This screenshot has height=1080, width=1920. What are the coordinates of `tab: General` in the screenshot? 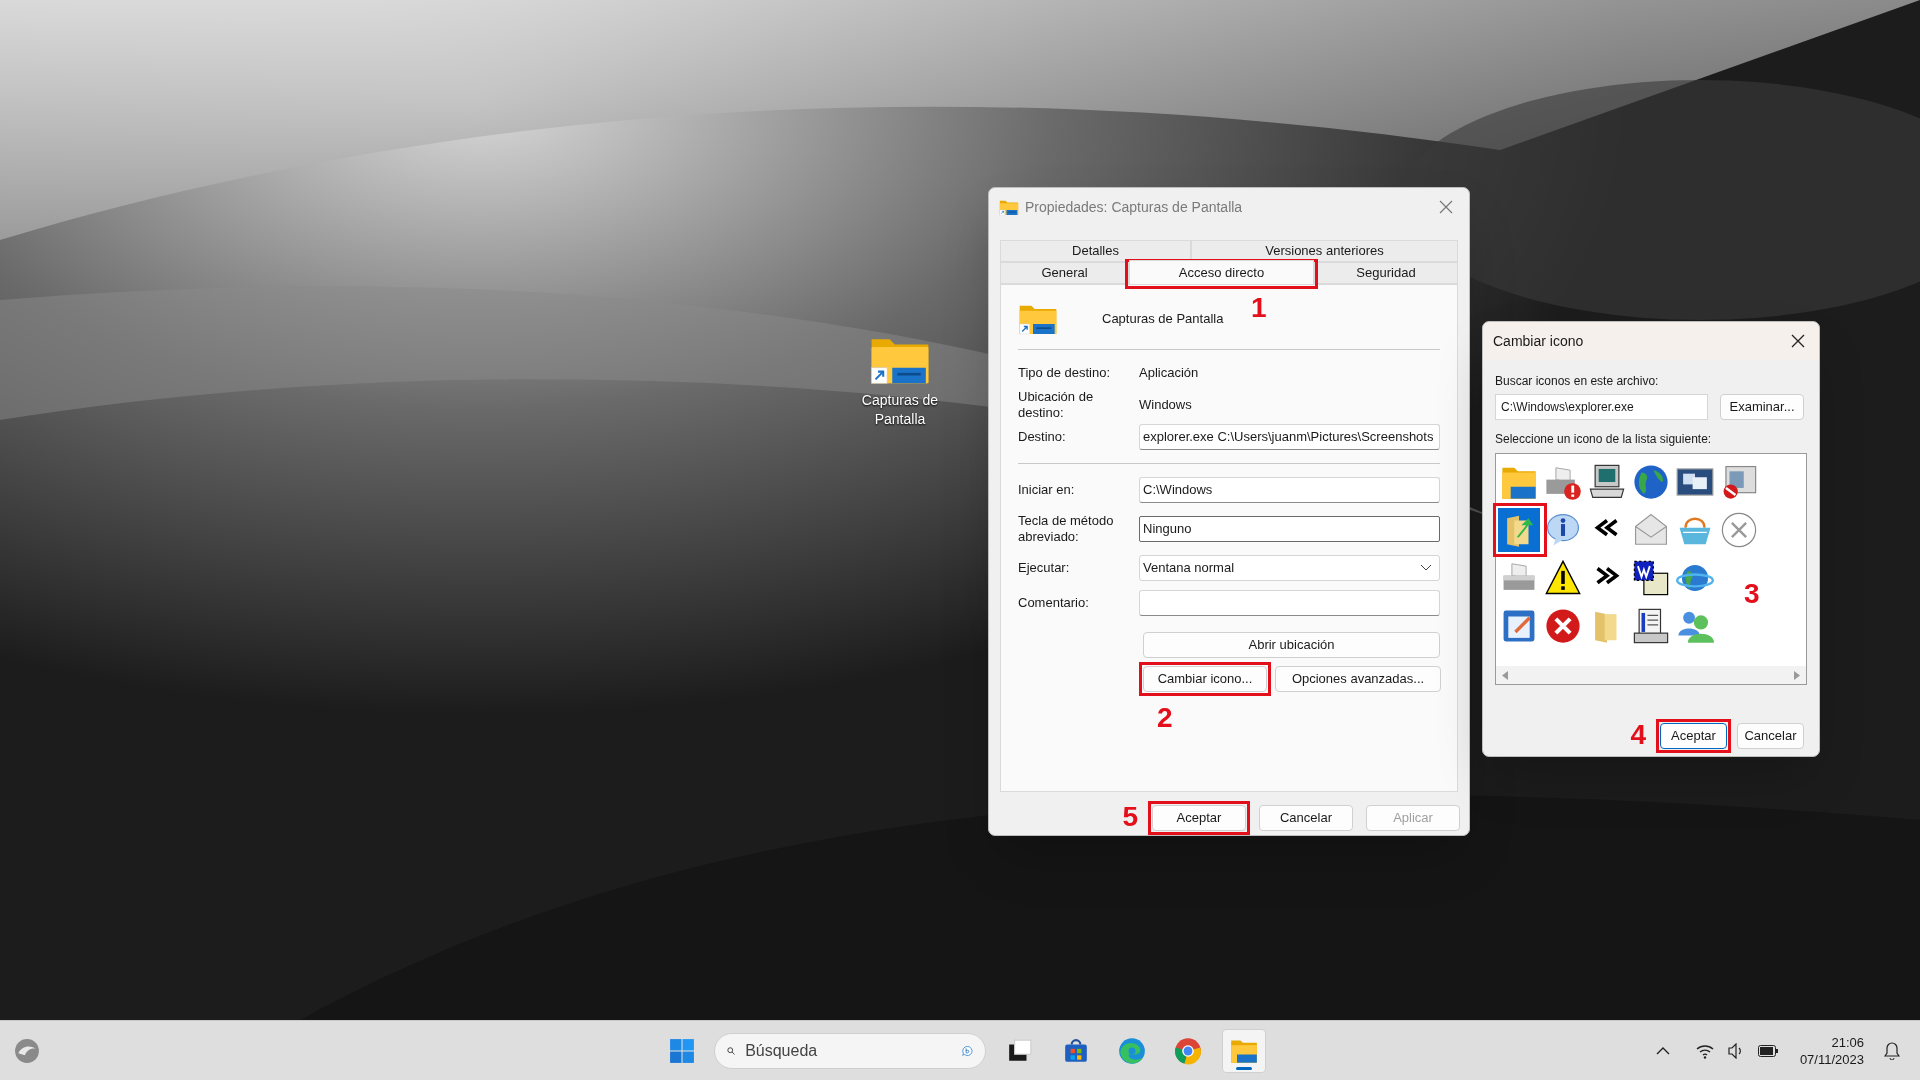 It's located at (1064, 273).